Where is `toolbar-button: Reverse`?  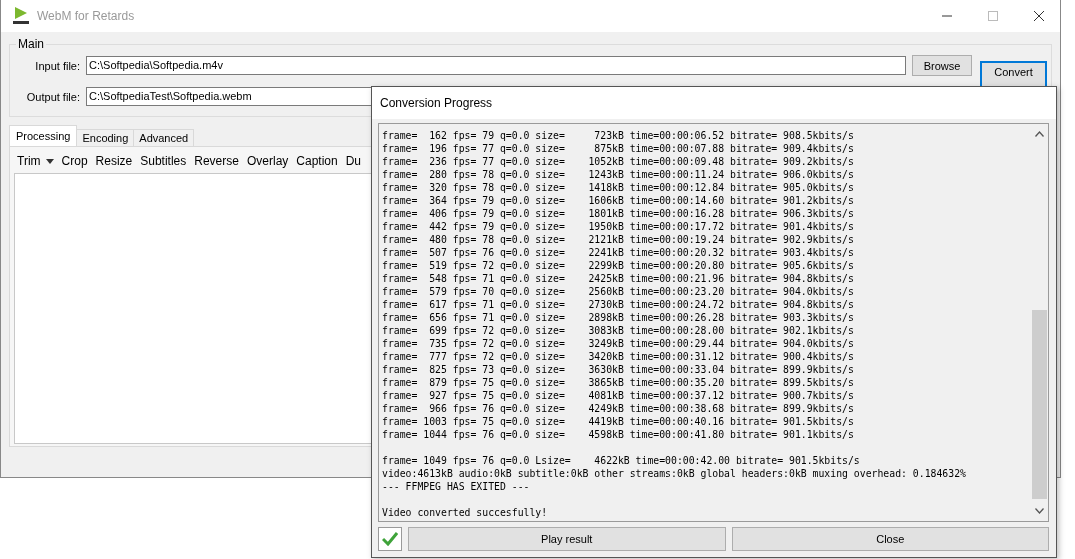 toolbar-button: Reverse is located at coordinates (216, 161).